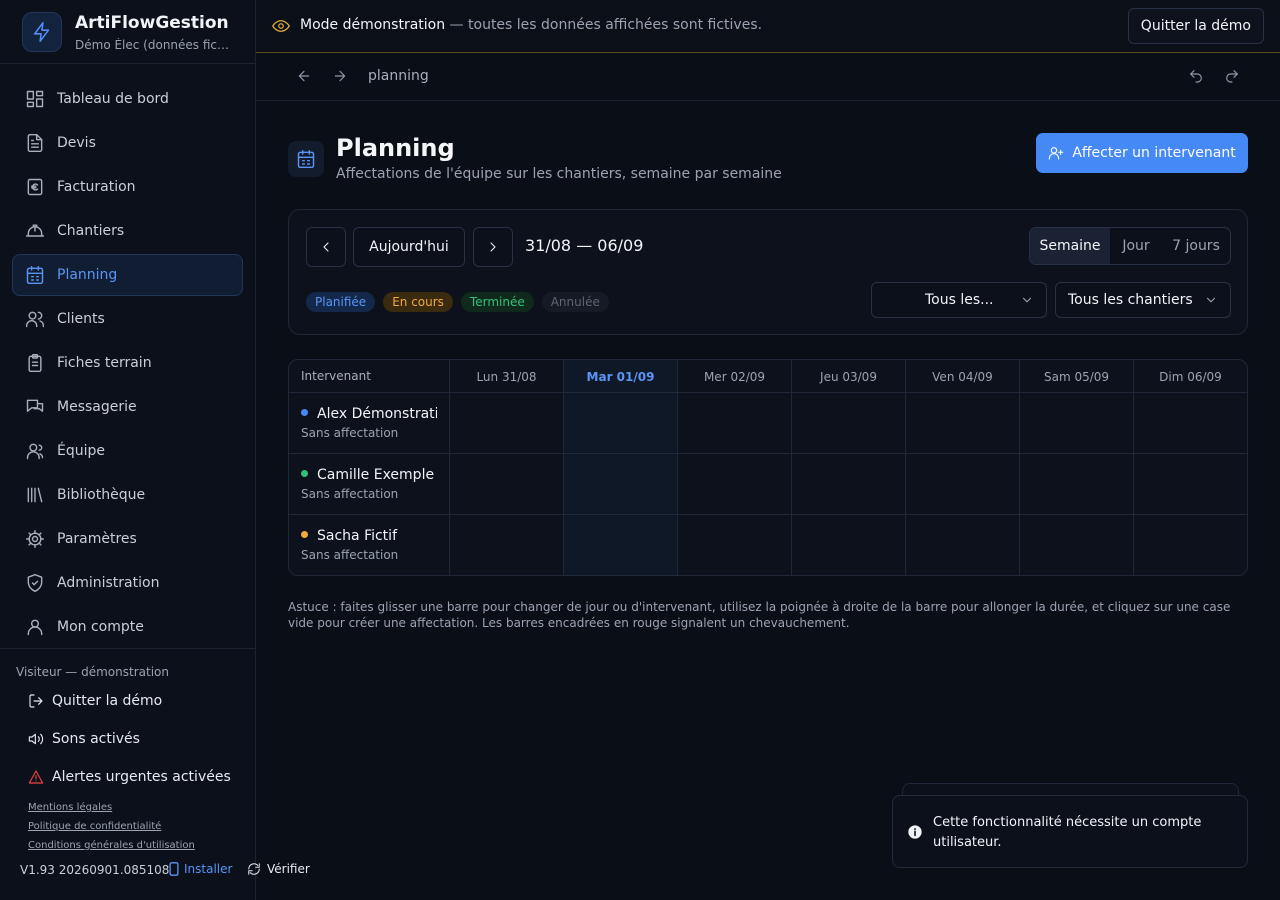  I want to click on verify-button: Vérifier, so click(278, 869).